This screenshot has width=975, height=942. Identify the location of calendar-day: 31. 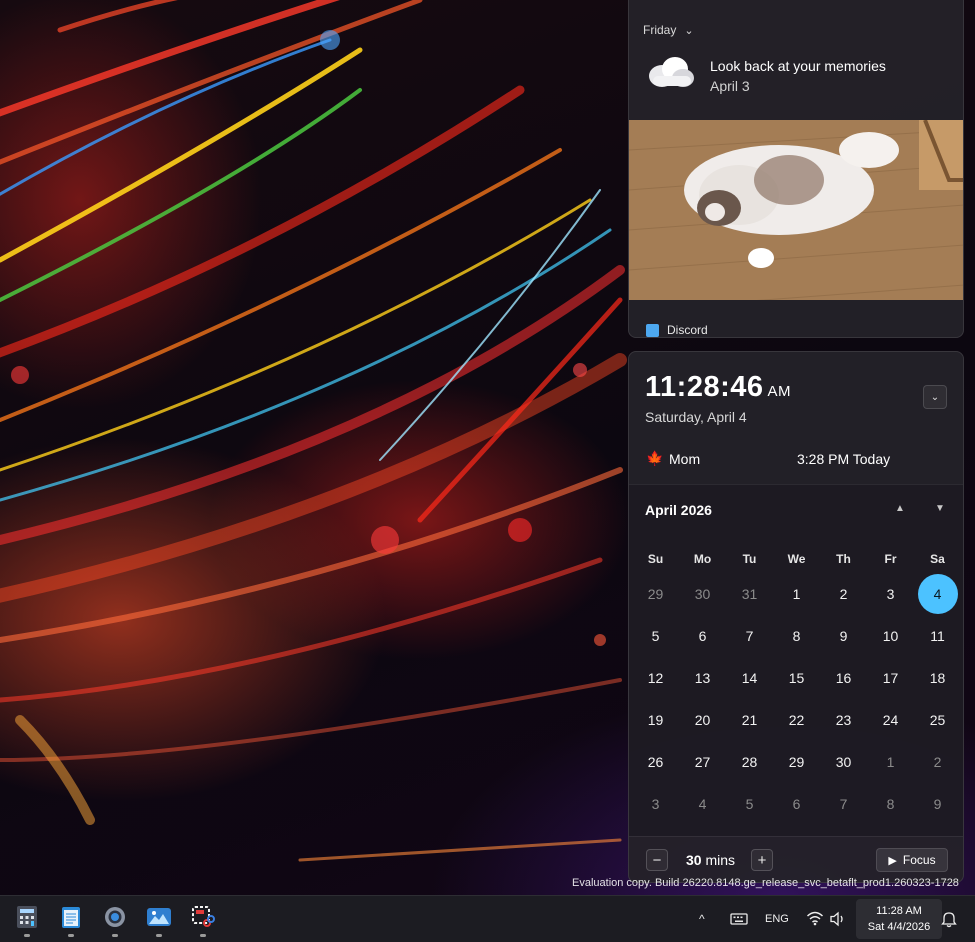
(749, 594).